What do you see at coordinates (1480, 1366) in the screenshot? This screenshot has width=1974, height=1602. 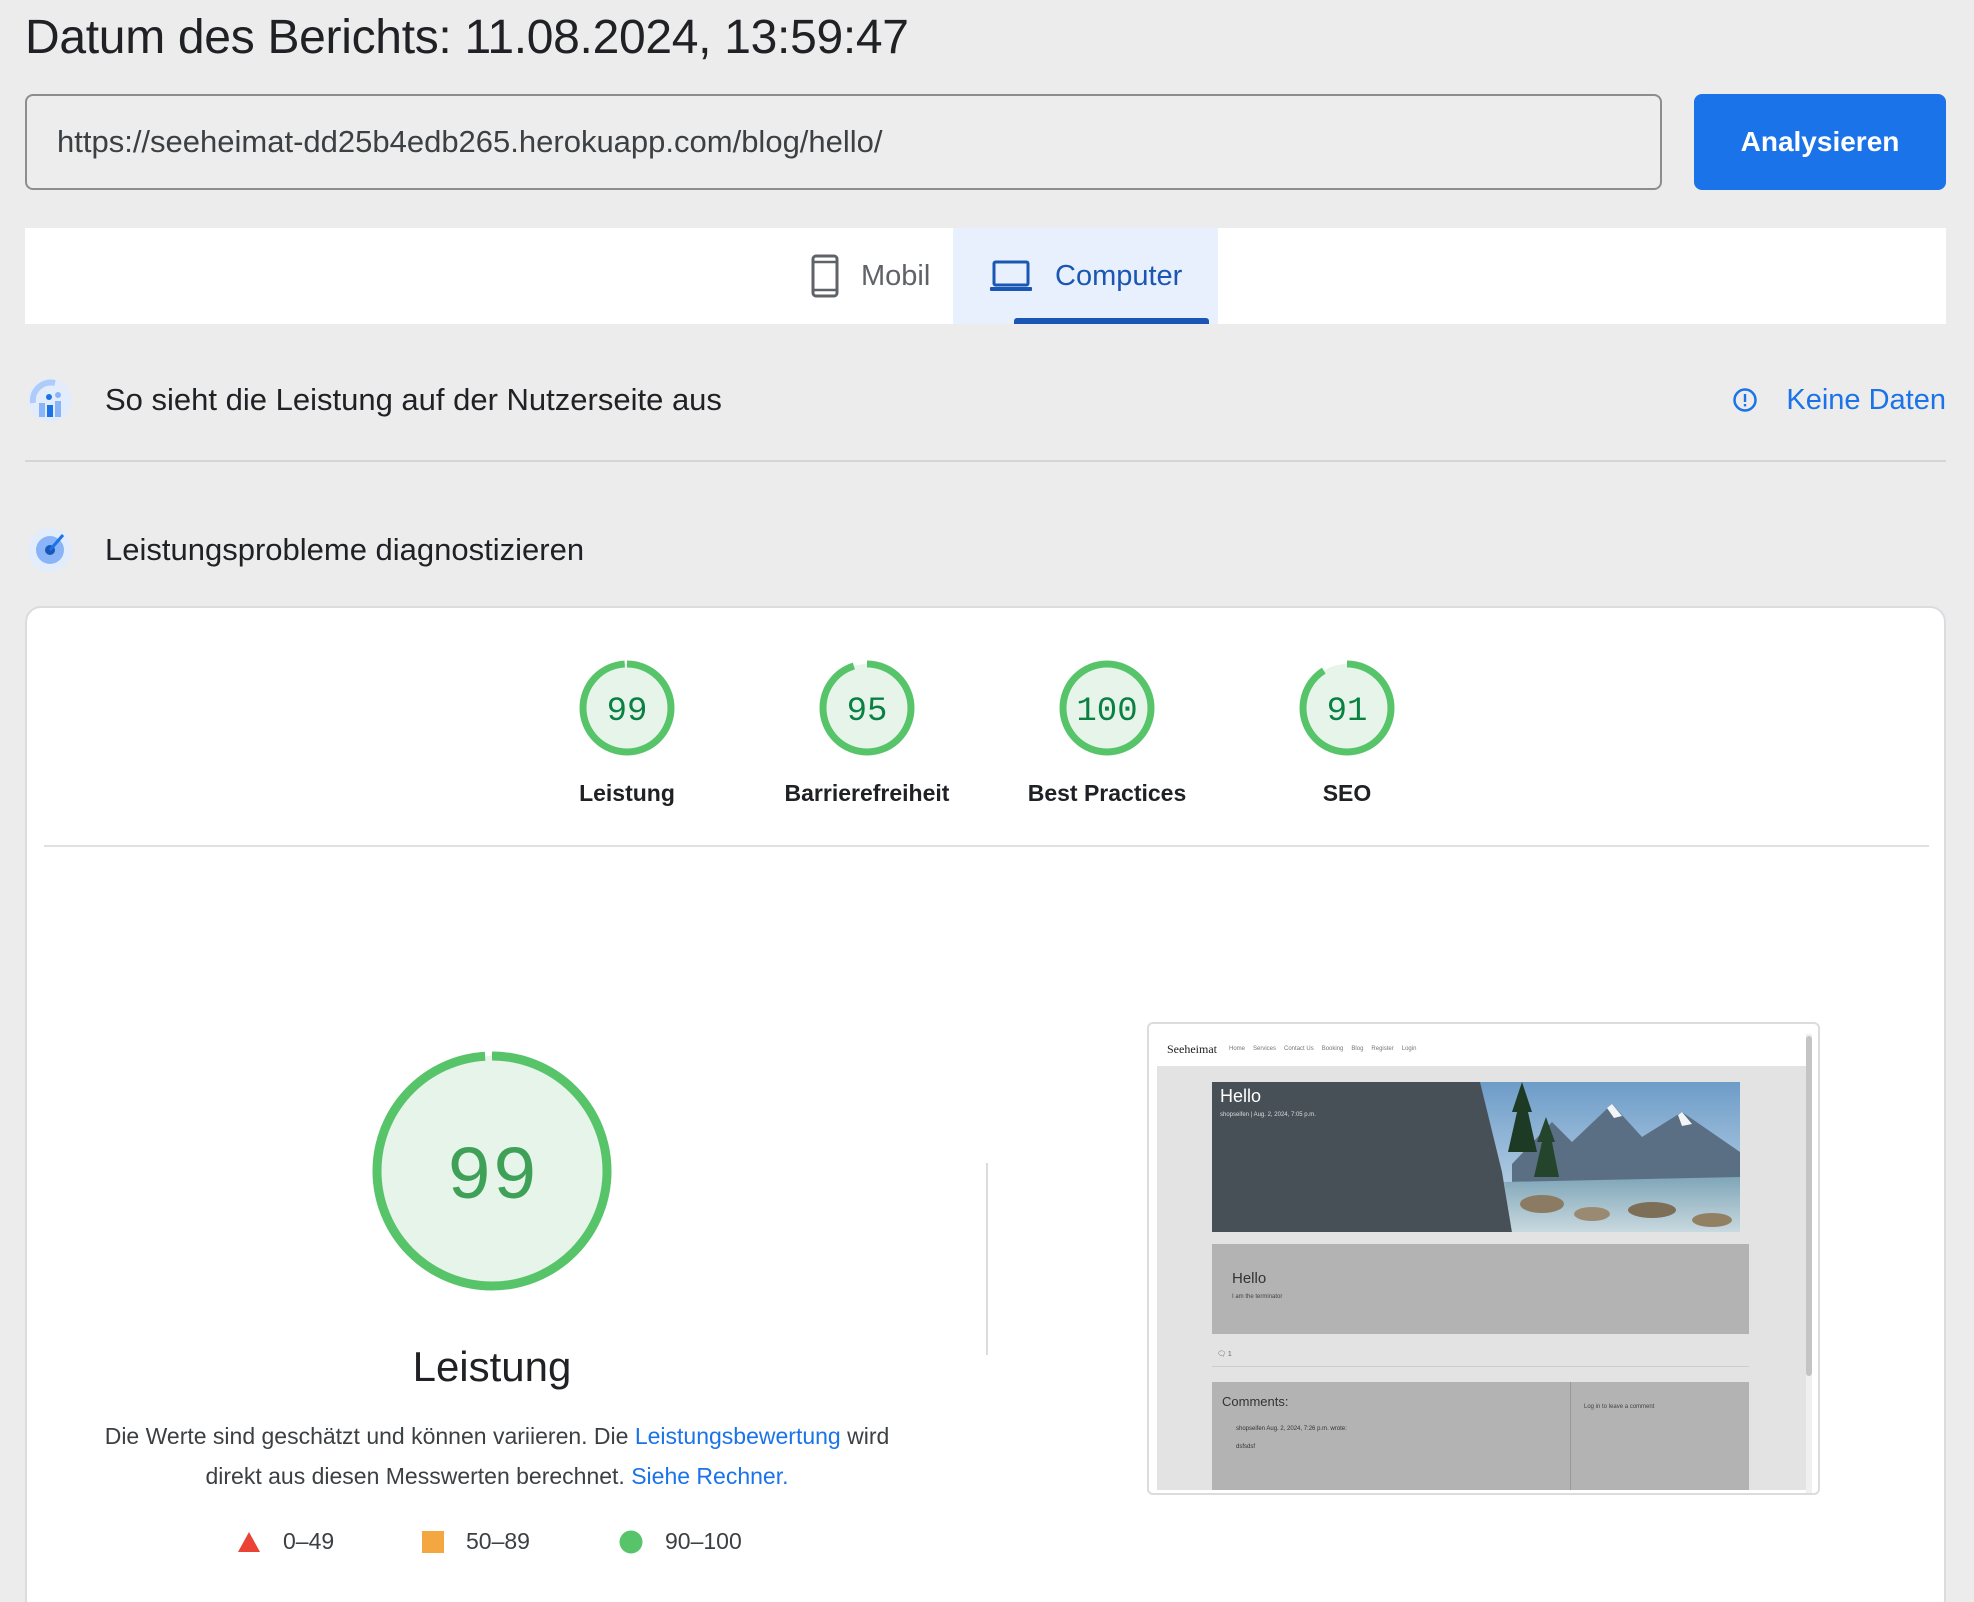 I see `screenshot-divider` at bounding box center [1480, 1366].